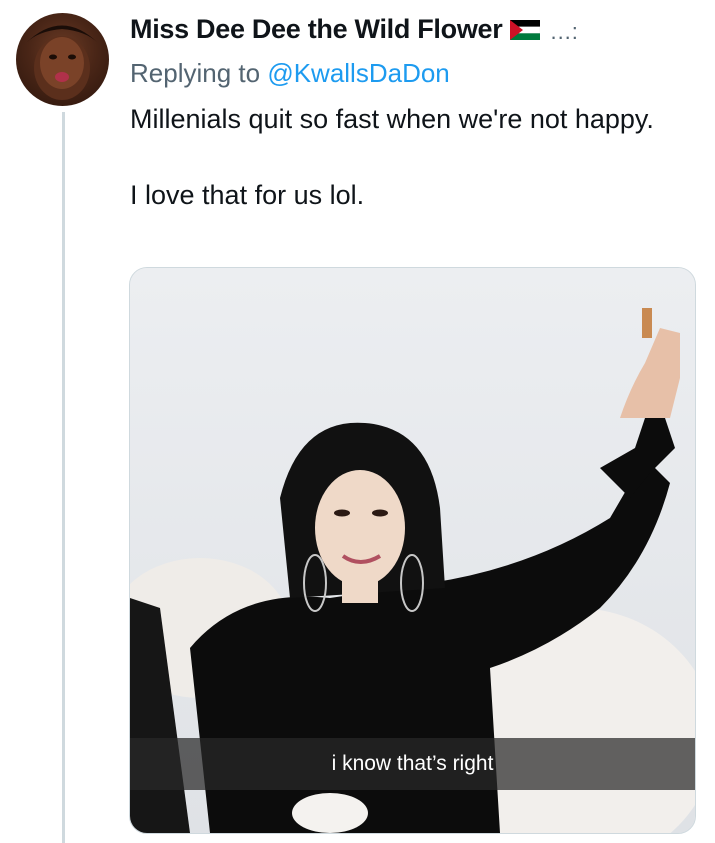 The height and width of the screenshot is (843, 715). I want to click on tweet-header: Miss Dee Dee the Wild Flower ...:, so click(354, 29).